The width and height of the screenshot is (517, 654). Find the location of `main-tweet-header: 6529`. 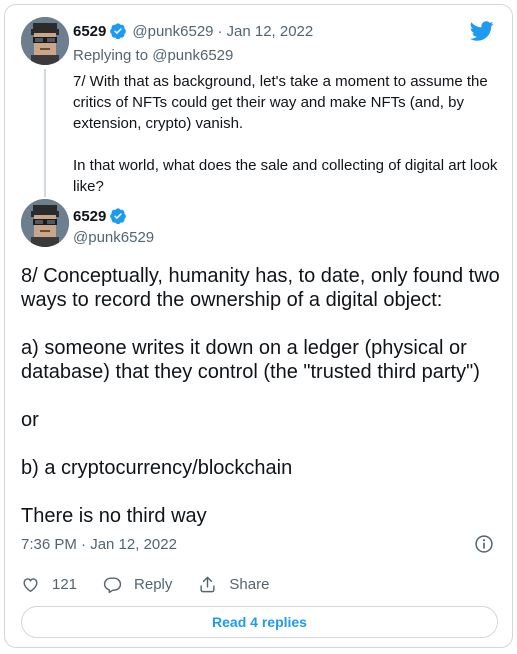

main-tweet-header: 6529 is located at coordinates (102, 216).